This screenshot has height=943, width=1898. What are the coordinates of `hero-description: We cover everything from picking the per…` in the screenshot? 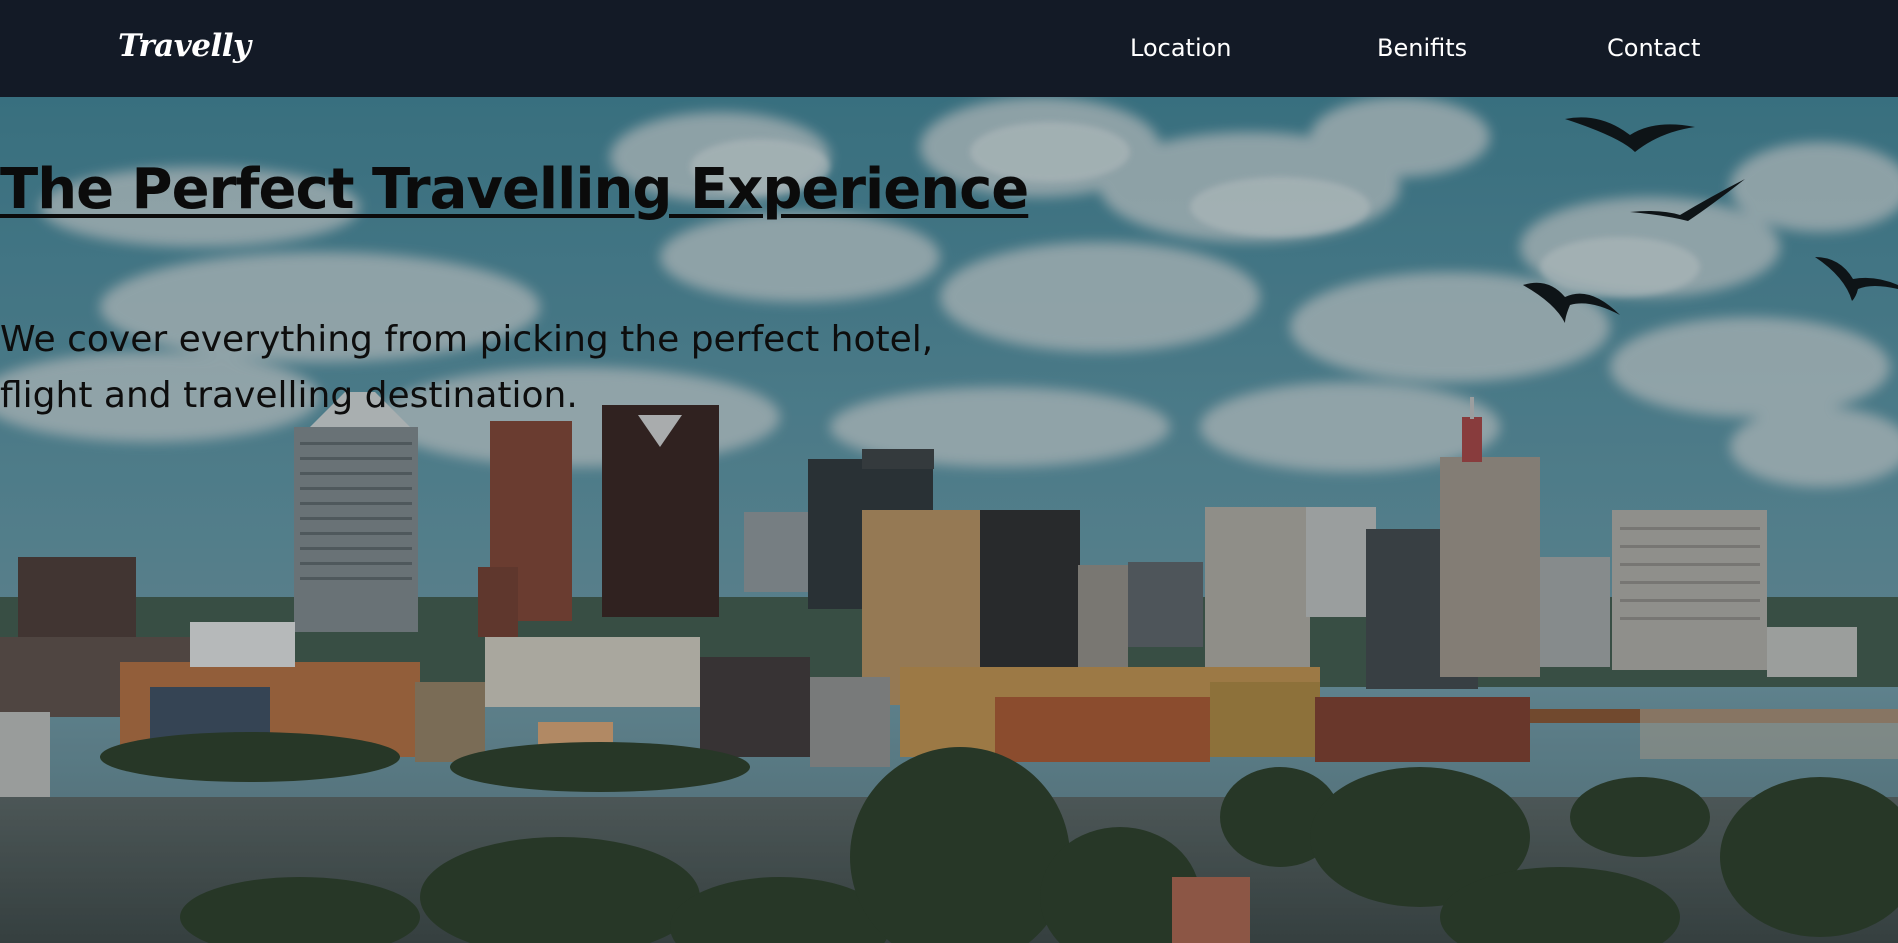 It's located at (467, 367).